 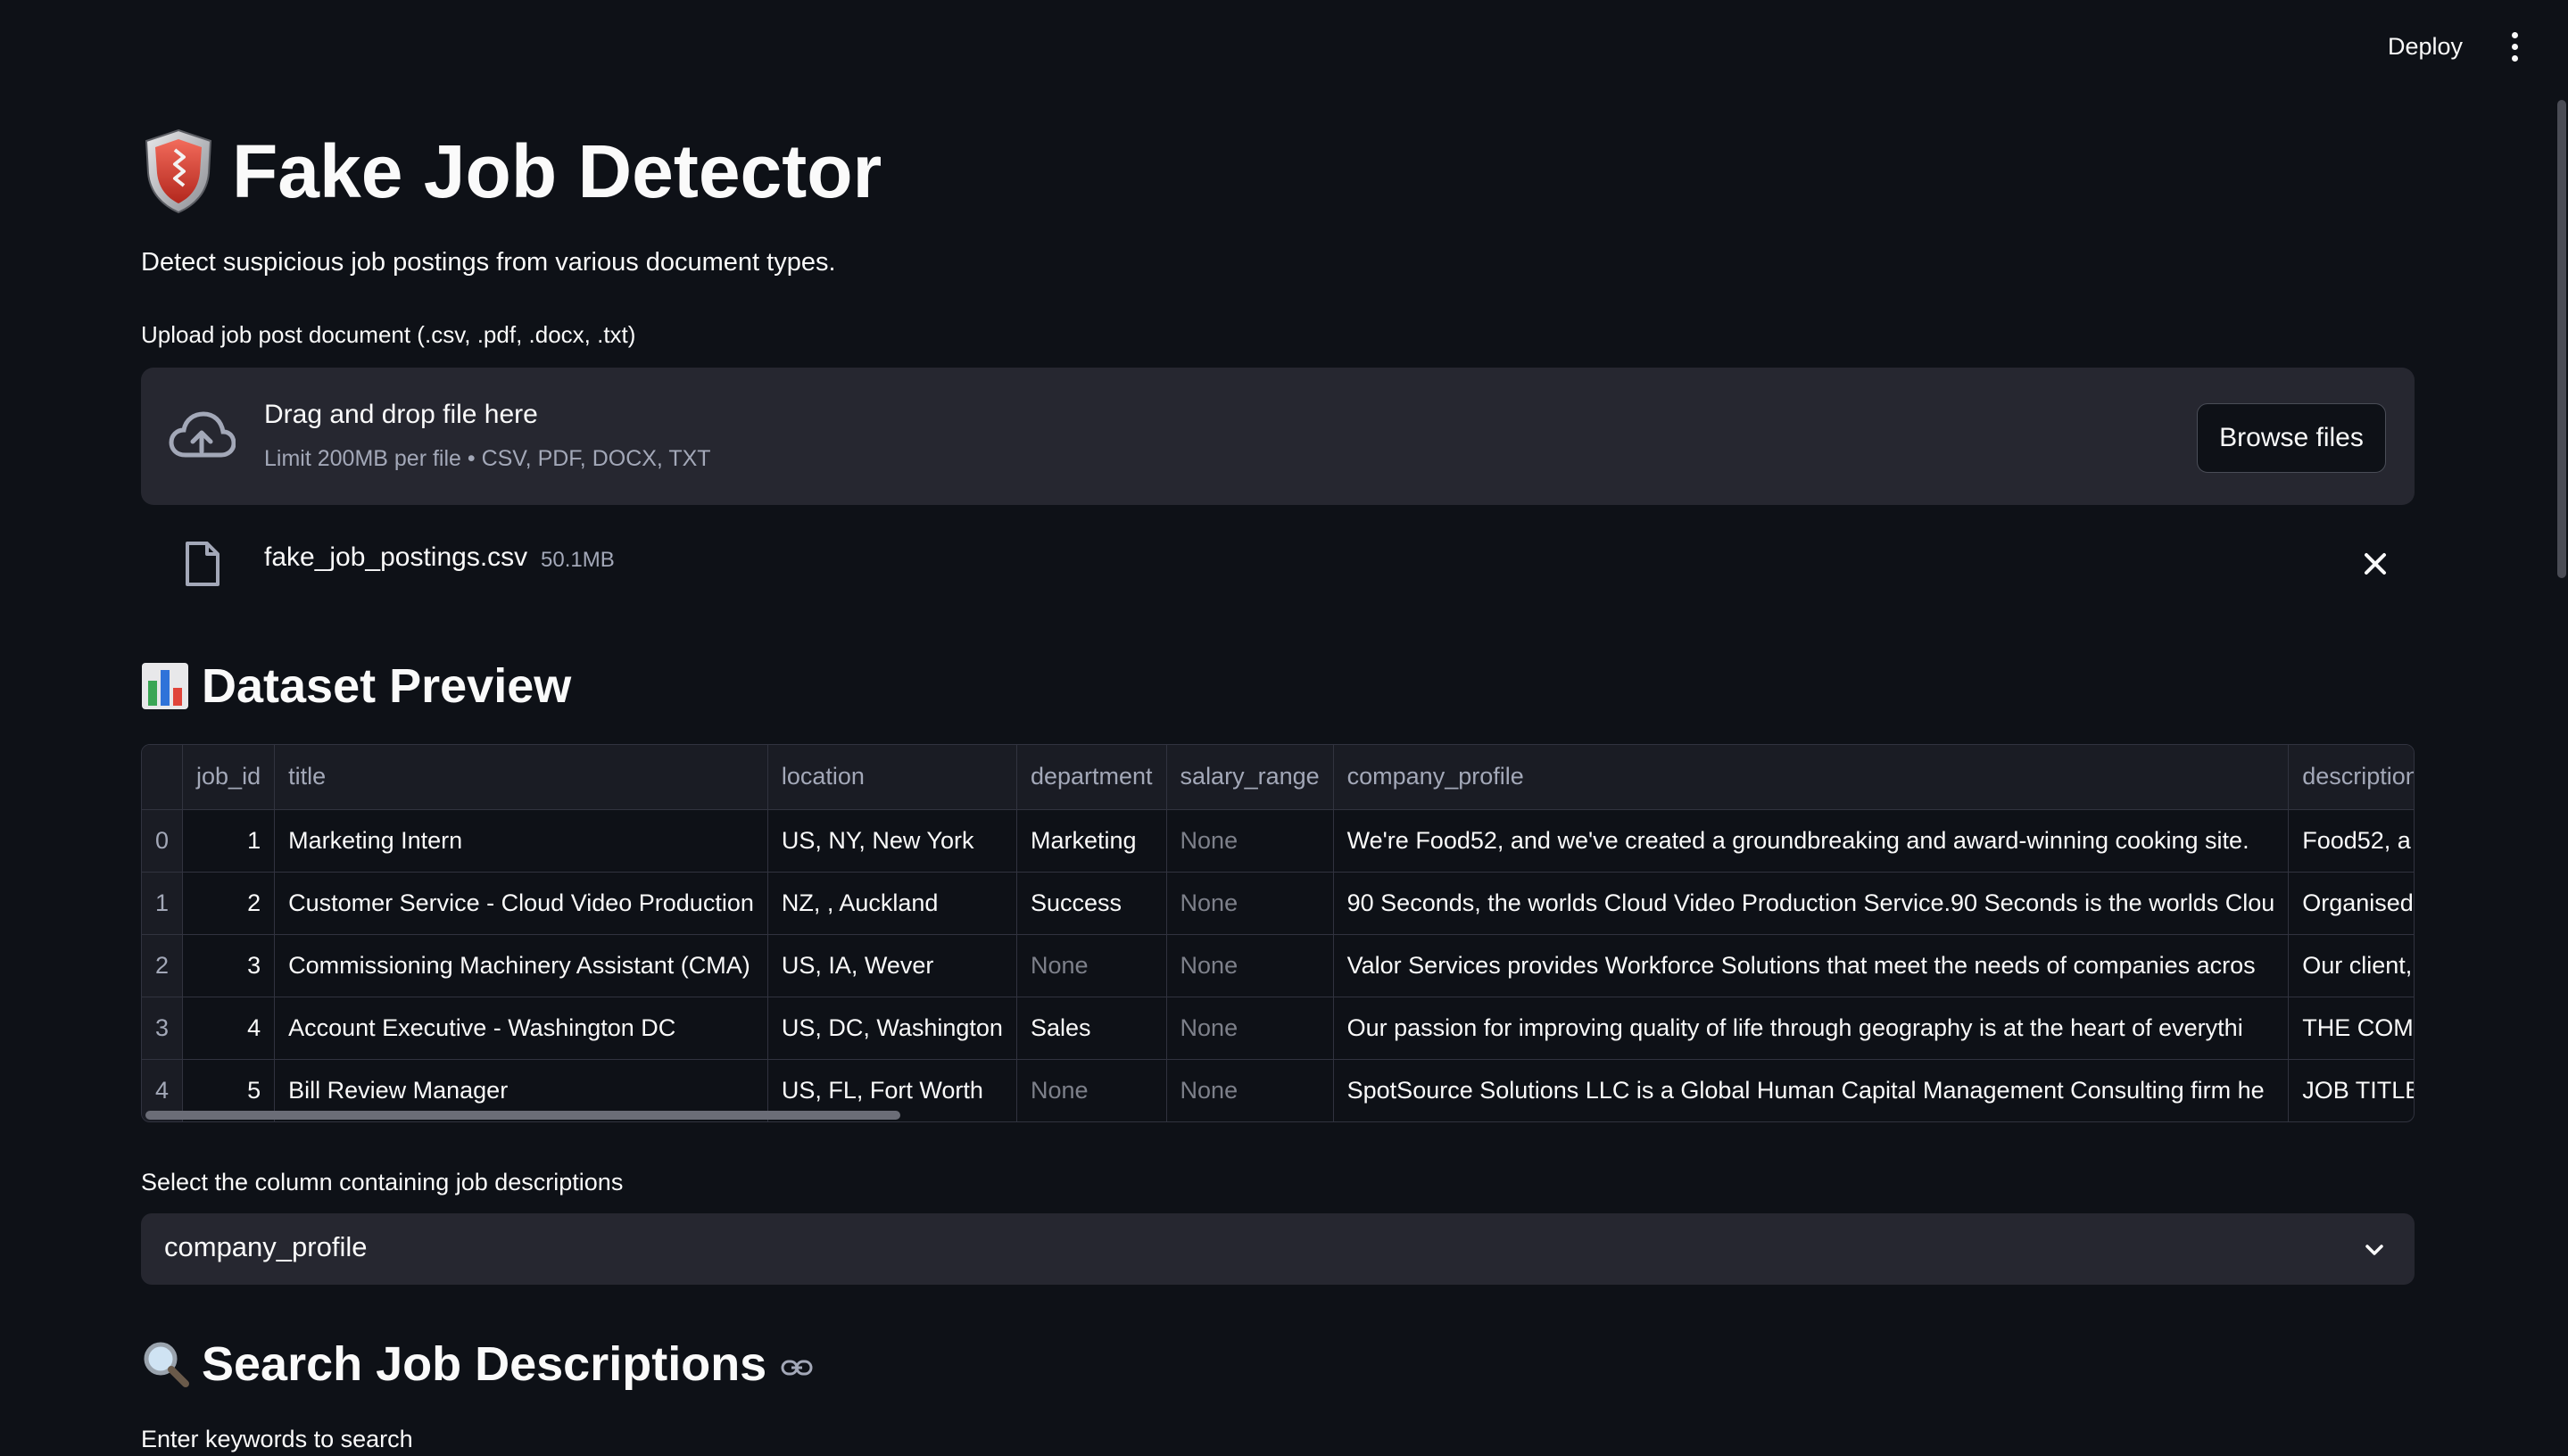 I want to click on file-icon, so click(x=203, y=564).